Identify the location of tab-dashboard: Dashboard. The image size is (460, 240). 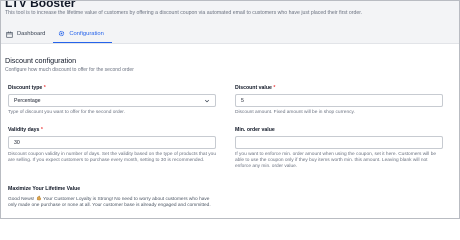
(27, 34).